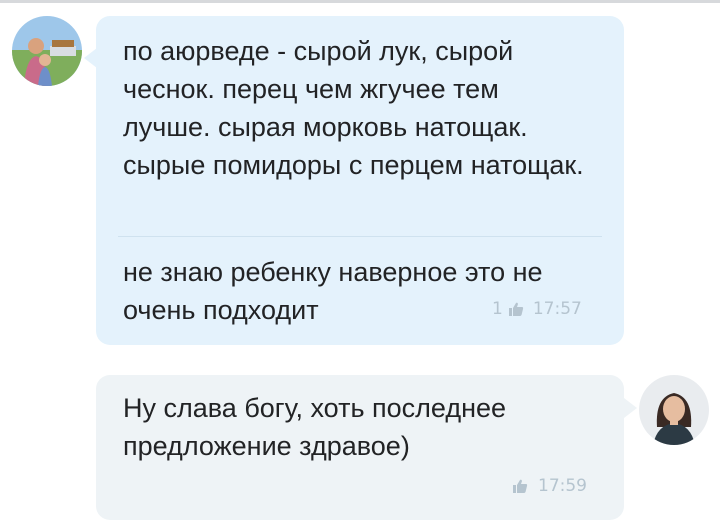 The height and width of the screenshot is (520, 720). I want to click on sender-avatar, so click(47, 51).